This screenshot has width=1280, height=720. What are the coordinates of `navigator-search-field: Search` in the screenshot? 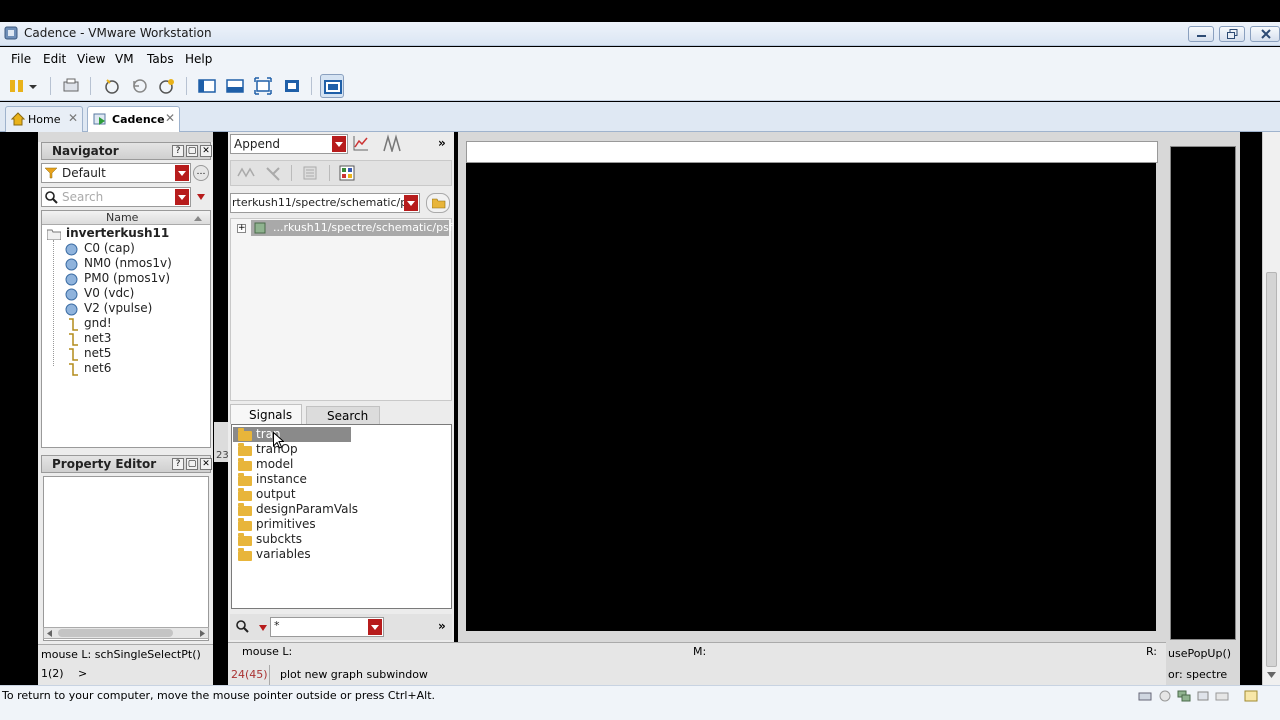 It's located at (116, 197).